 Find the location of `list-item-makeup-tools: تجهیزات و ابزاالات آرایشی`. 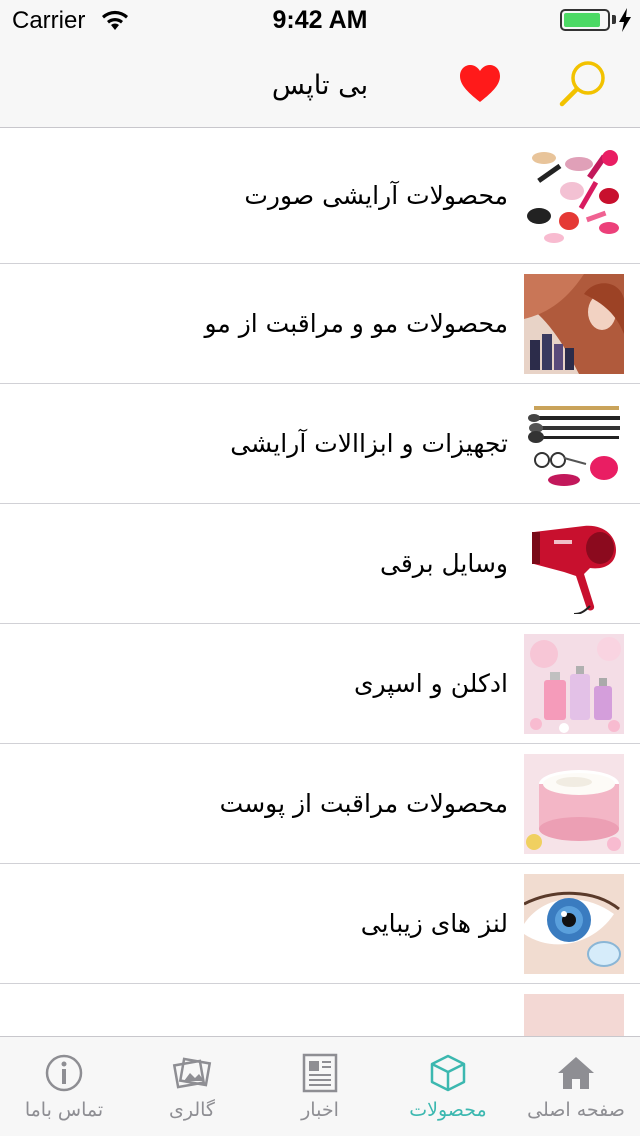

list-item-makeup-tools: تجهیزات و ابزاالات آرایشی is located at coordinates (320, 444).